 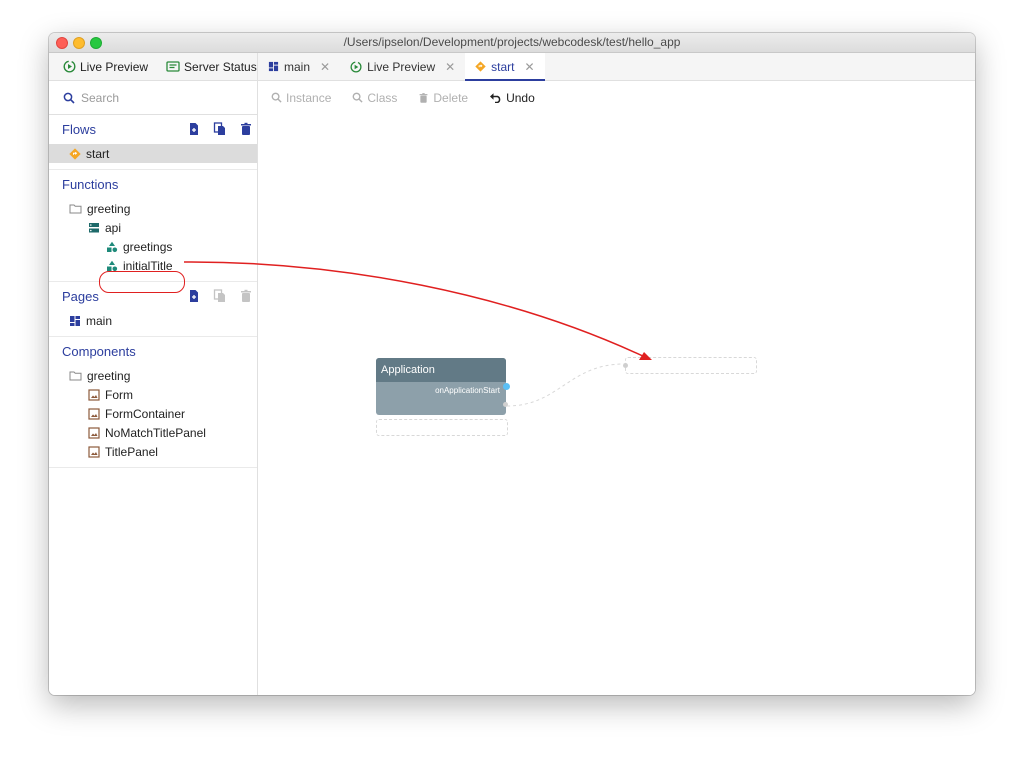 I want to click on components-folder-greeting: greeting, so click(x=153, y=375).